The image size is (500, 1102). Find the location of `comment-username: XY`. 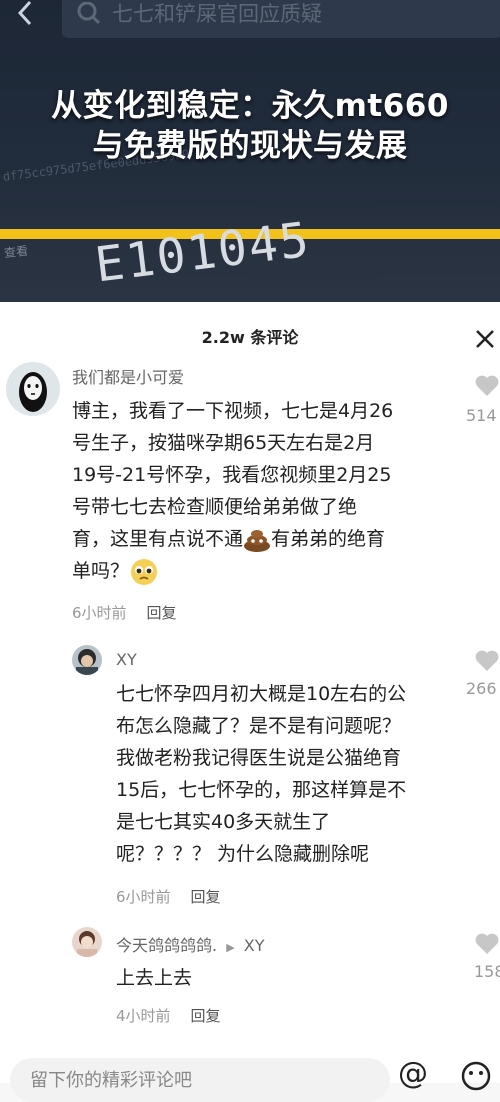

comment-username: XY is located at coordinates (126, 659).